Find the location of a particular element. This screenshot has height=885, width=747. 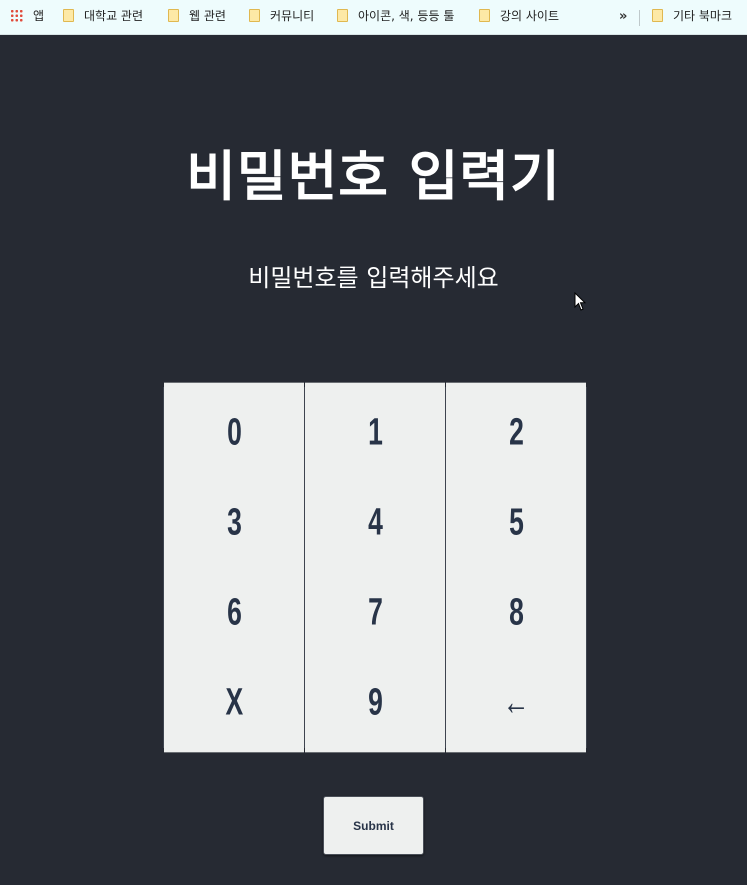

bookmark-folder-web: 웹 관련 is located at coordinates (197, 17).